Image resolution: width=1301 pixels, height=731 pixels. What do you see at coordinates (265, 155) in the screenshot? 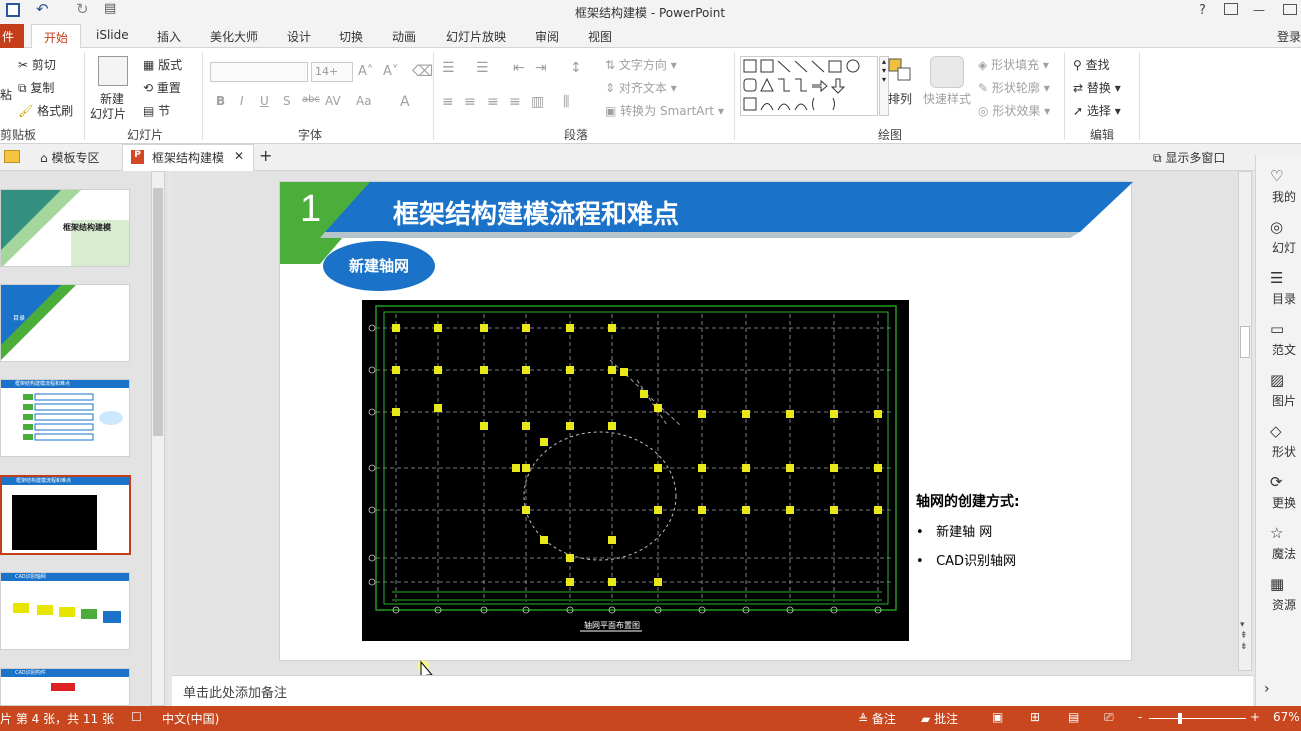
I see `new-tab-button: +` at bounding box center [265, 155].